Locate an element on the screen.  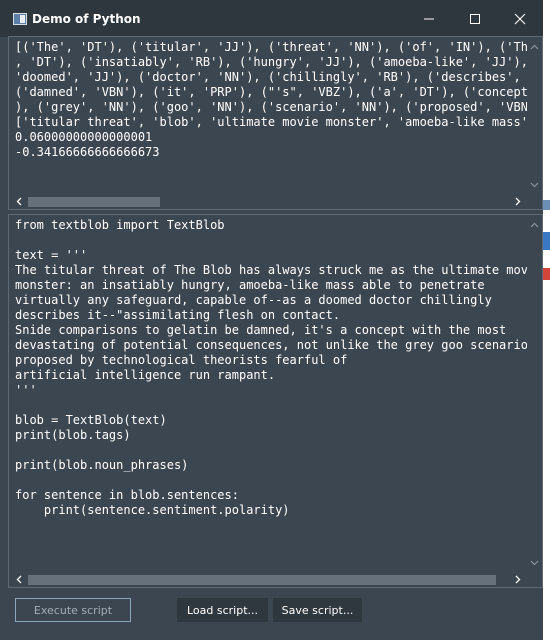
code-line: blob = TextBlob(text) is located at coordinates (91, 420).